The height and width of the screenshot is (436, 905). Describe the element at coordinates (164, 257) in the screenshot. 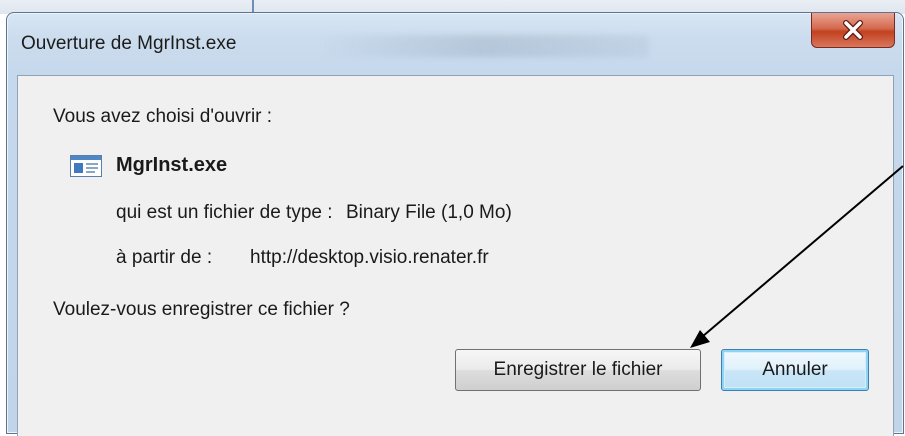

I see `file-source-label: à partir de :` at that location.